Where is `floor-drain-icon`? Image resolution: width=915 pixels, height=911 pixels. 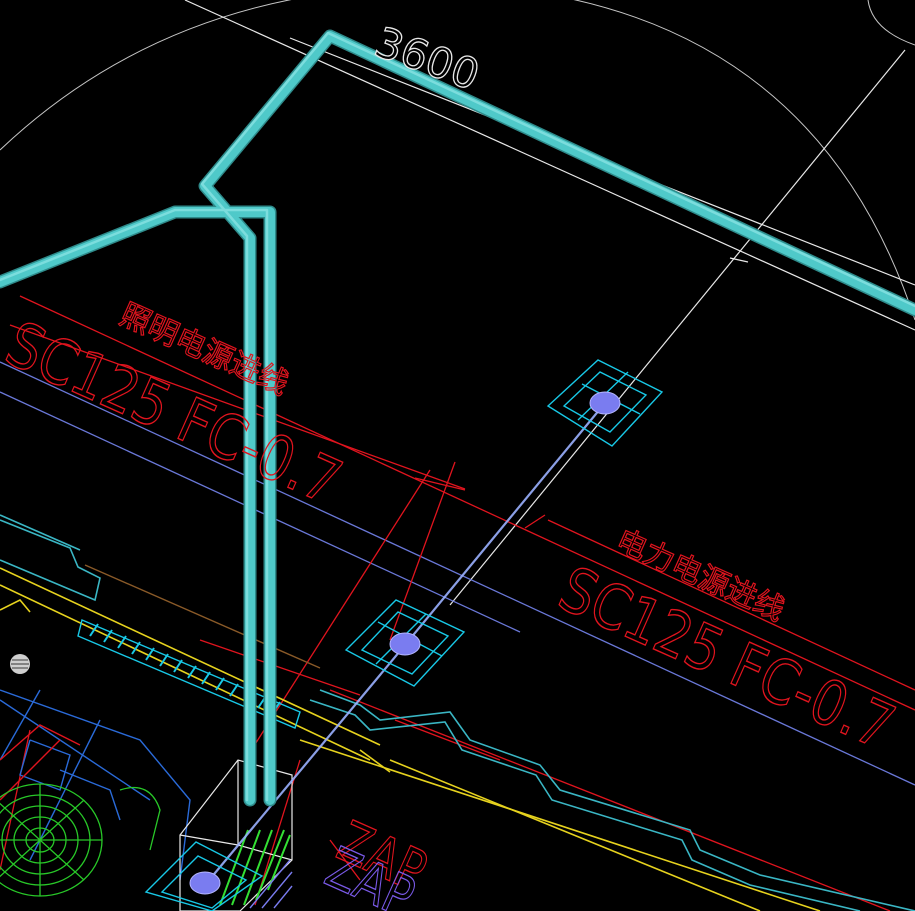 floor-drain-icon is located at coordinates (20, 664).